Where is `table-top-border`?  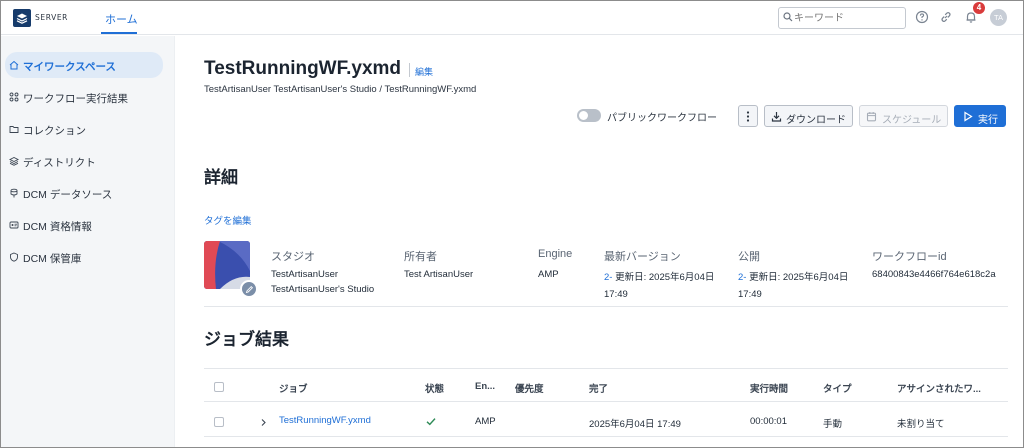
table-top-border is located at coordinates (606, 368).